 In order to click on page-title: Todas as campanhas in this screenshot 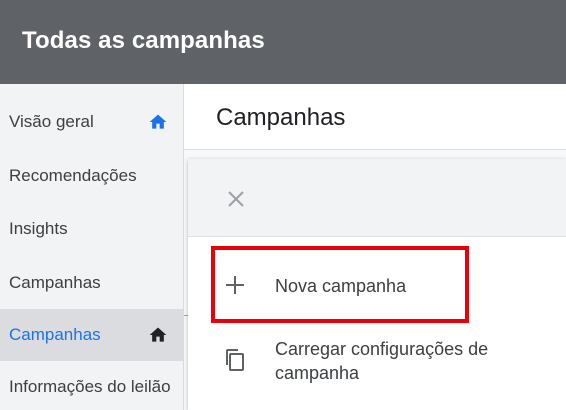, I will do `click(143, 40)`.